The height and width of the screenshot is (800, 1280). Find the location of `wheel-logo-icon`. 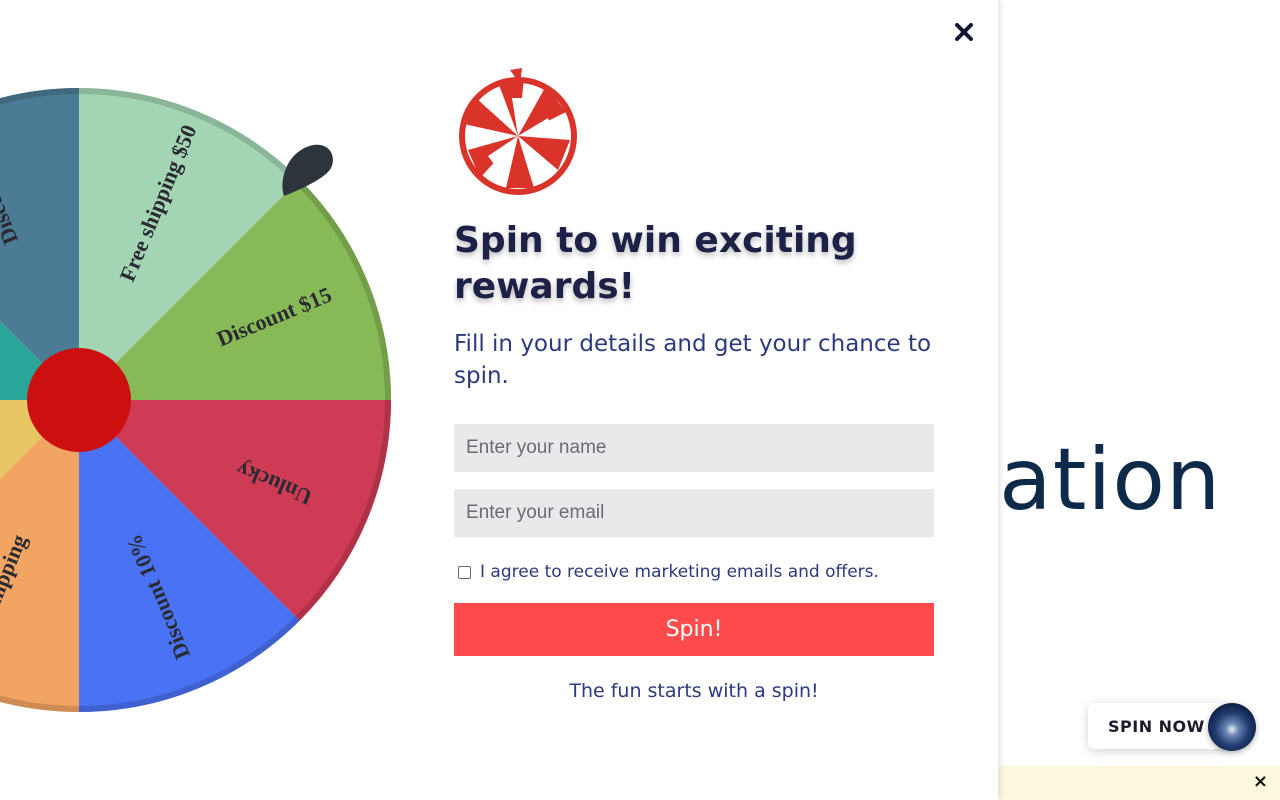

wheel-logo-icon is located at coordinates (518, 131).